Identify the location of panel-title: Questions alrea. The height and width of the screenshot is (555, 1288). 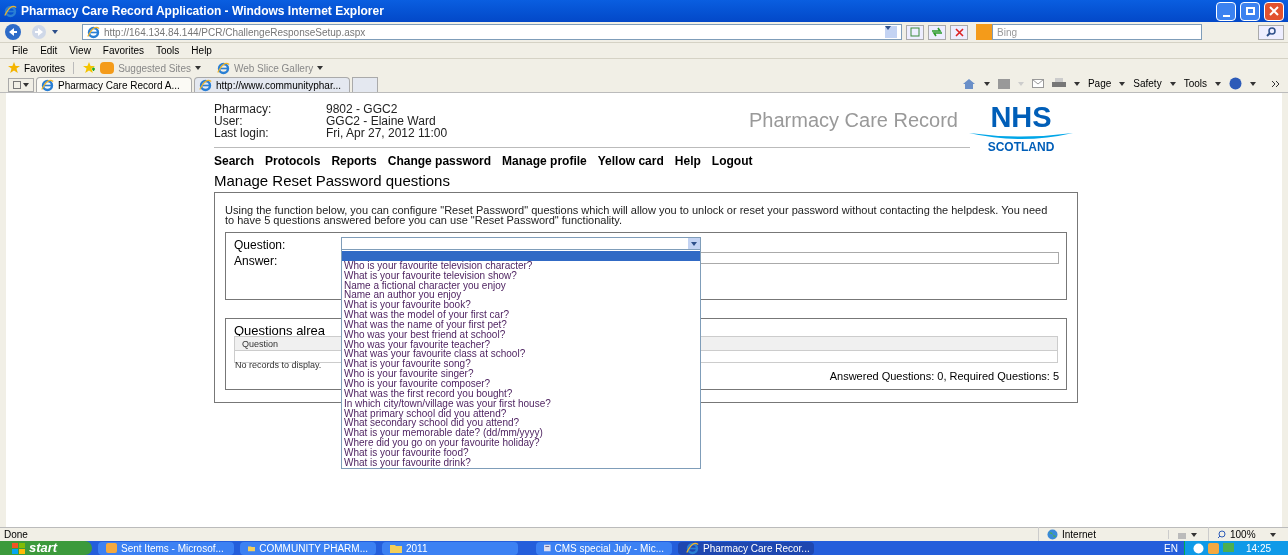
(280, 331).